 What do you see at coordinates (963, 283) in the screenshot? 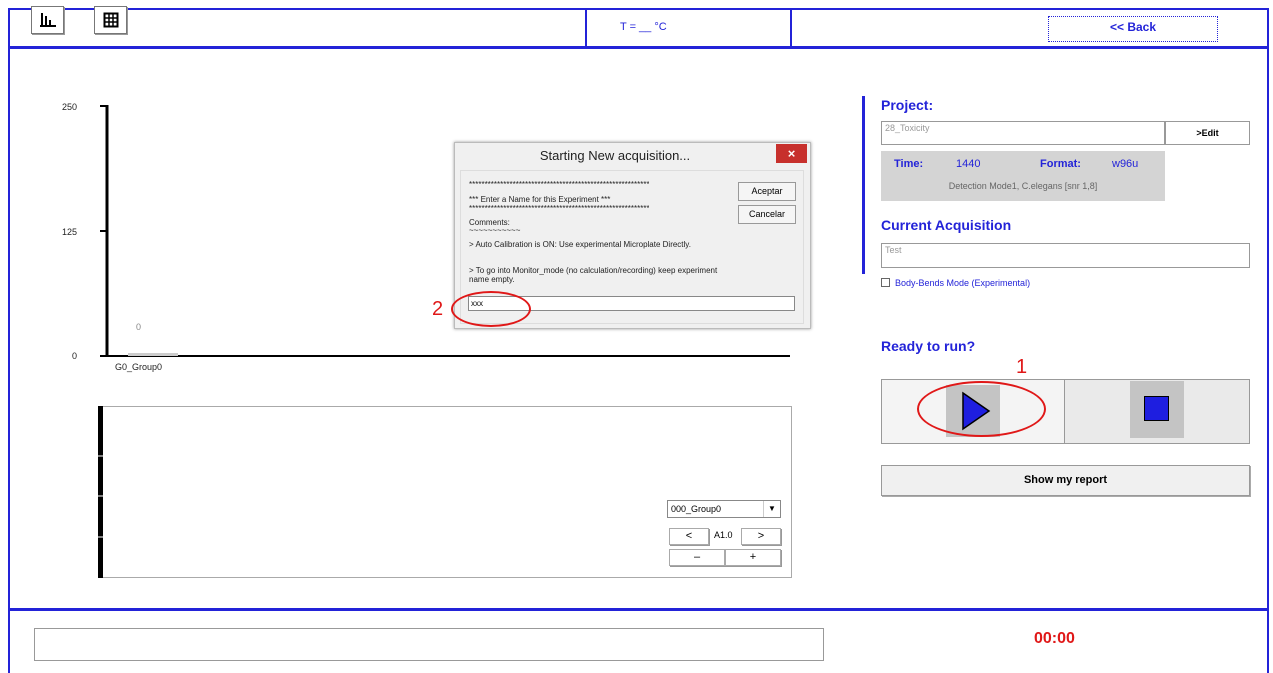
I see `body-bends-label: Body-Bends Mode (Experimental)` at bounding box center [963, 283].